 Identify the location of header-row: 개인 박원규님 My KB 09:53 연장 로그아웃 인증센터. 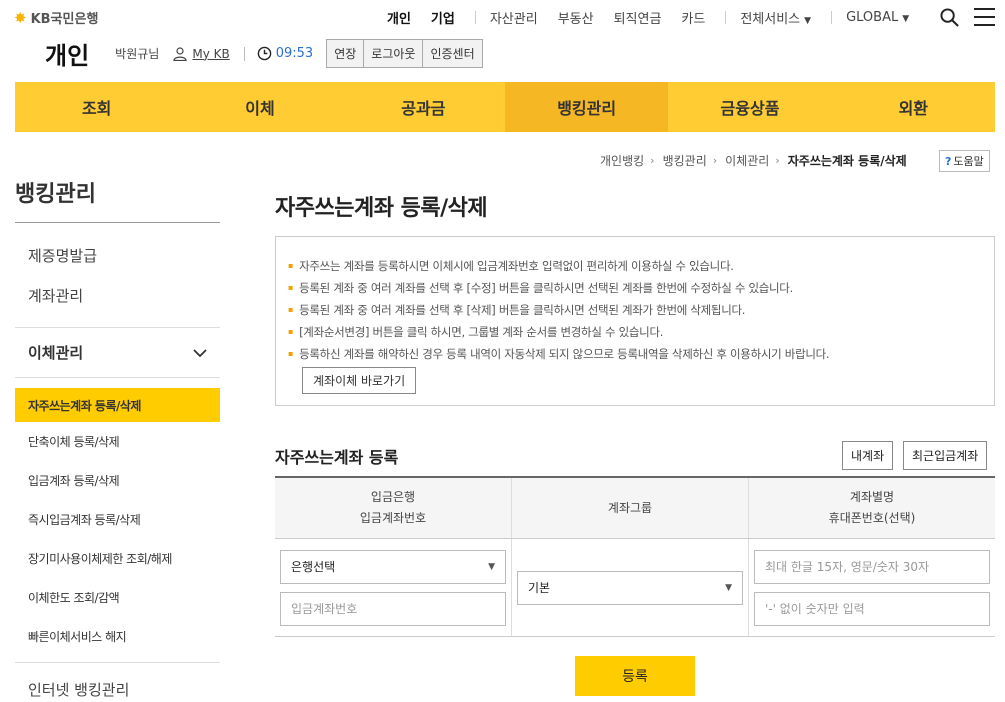
(264, 53).